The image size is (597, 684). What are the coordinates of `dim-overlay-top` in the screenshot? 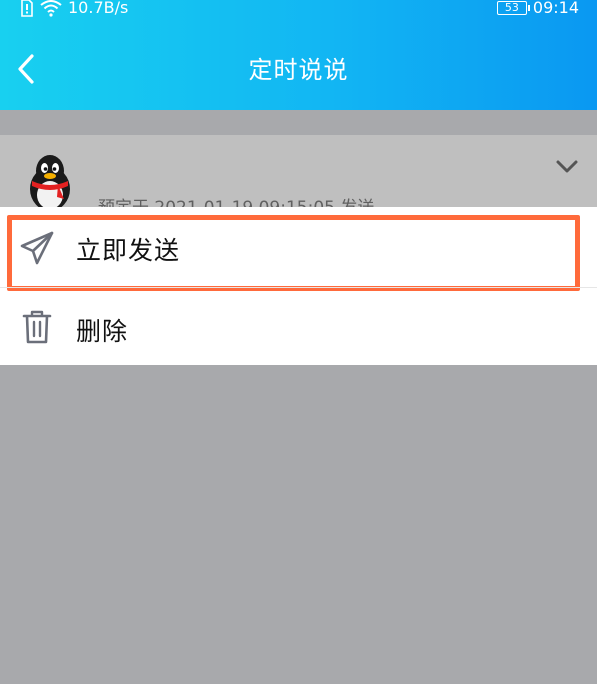 It's located at (298, 122).